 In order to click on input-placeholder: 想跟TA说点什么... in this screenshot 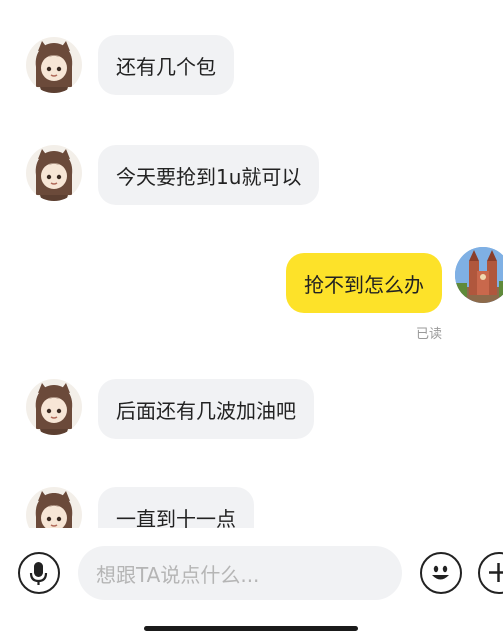, I will do `click(178, 574)`.